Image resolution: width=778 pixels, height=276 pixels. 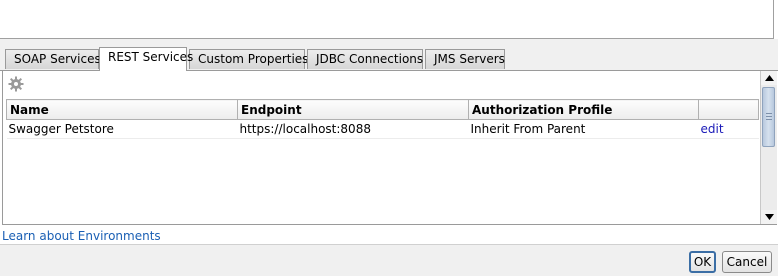 What do you see at coordinates (122, 109) in the screenshot?
I see `column-header-name: Name` at bounding box center [122, 109].